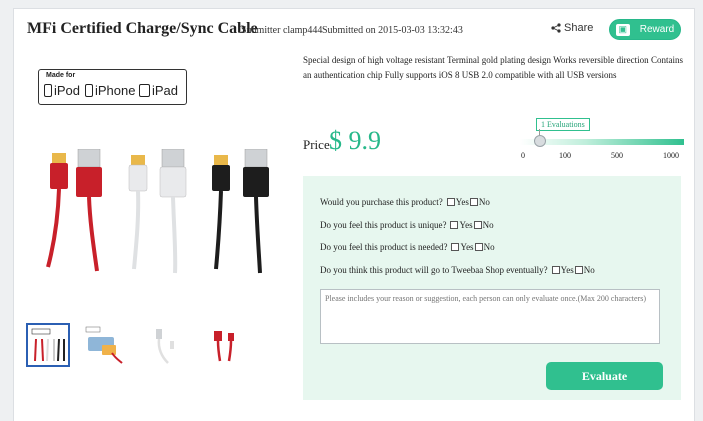 The image size is (703, 421). Describe the element at coordinates (282, 30) in the screenshot. I see `submitter-label: Submitter clamp444` at that location.